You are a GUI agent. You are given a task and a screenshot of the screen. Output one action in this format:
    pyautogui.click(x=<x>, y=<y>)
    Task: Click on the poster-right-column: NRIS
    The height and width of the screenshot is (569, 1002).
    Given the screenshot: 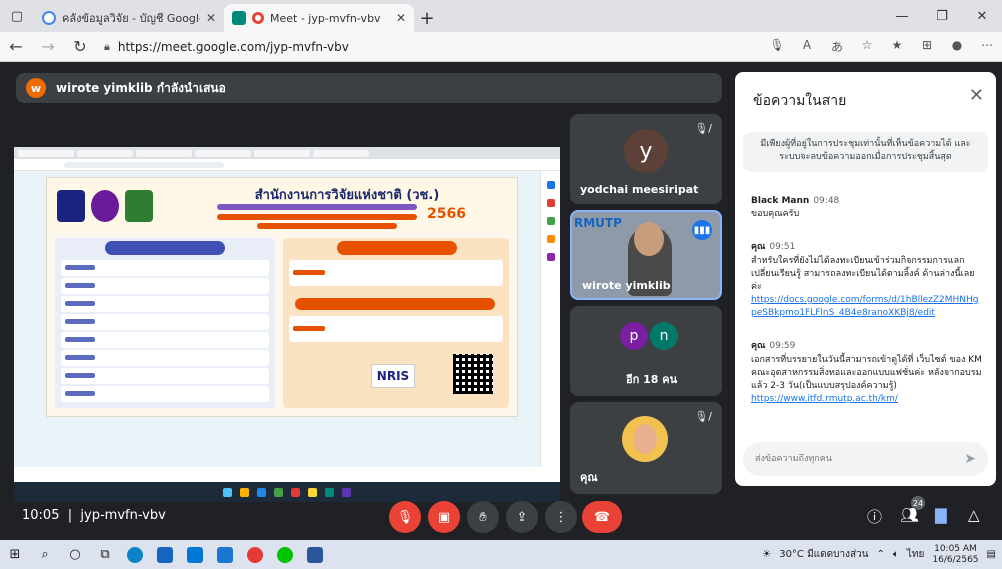 What is the action you would take?
    pyautogui.click(x=396, y=323)
    